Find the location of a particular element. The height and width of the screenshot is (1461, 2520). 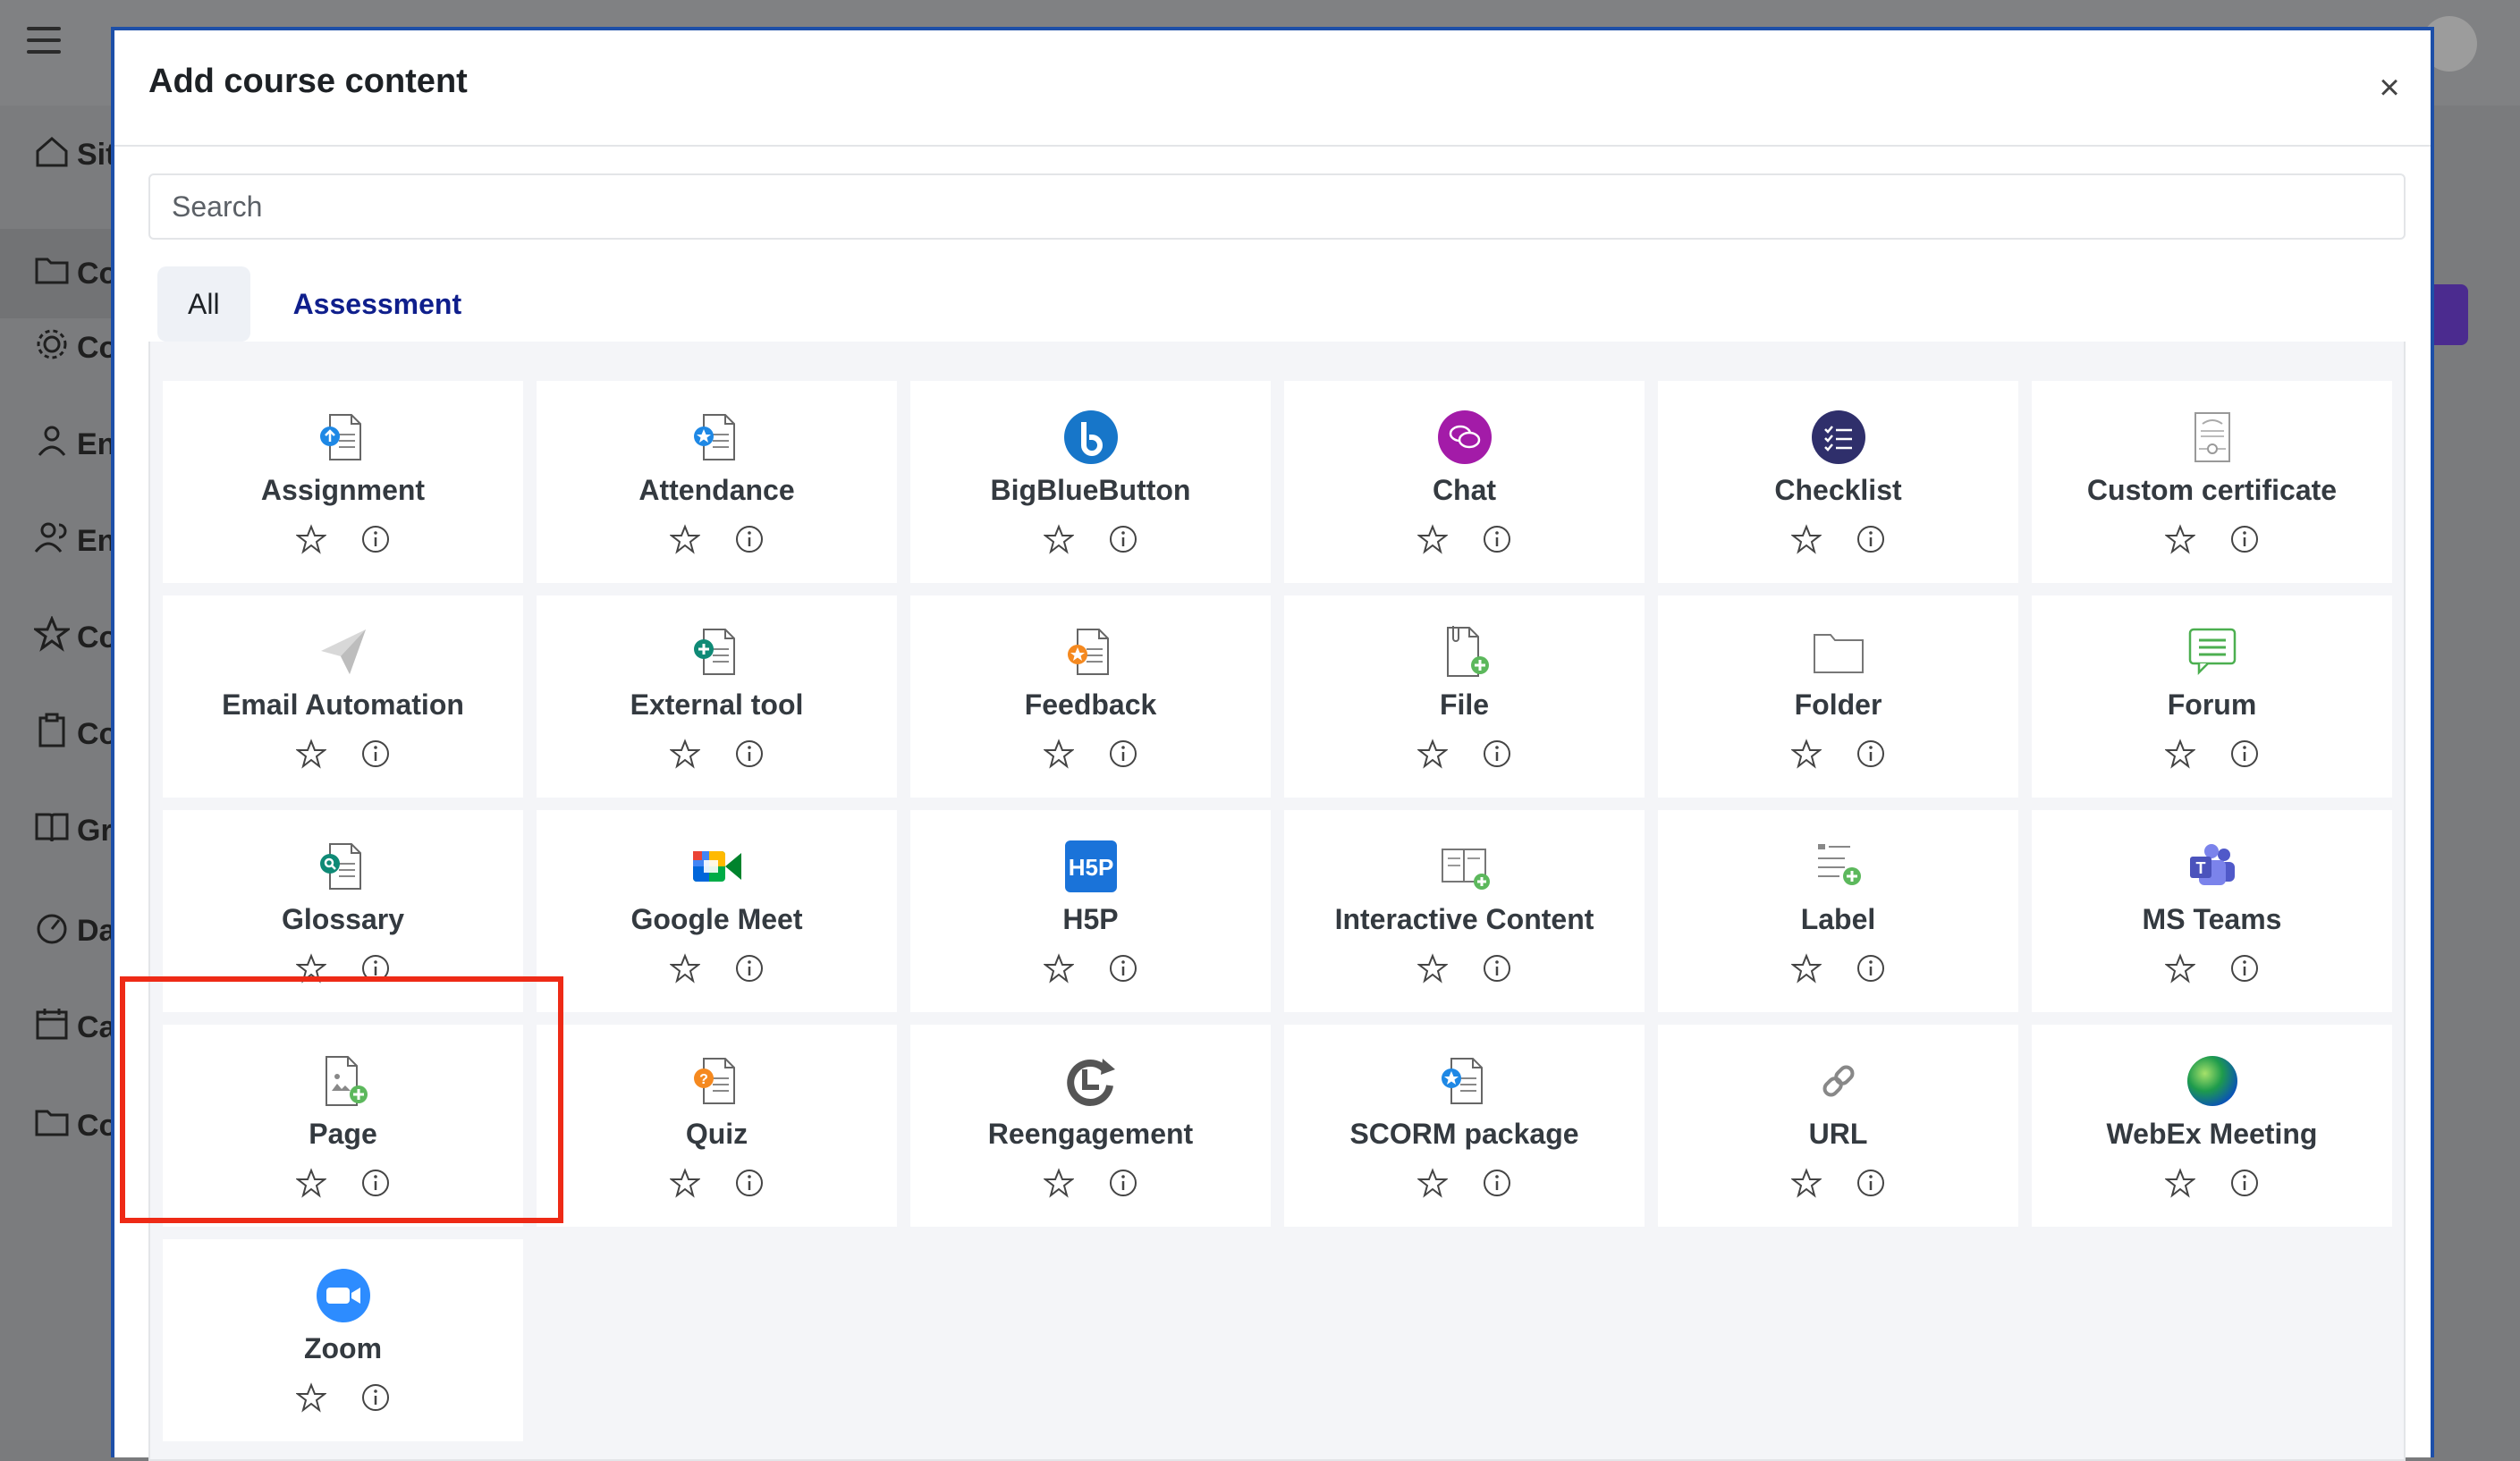

activity-label: H5P is located at coordinates (1090, 919).